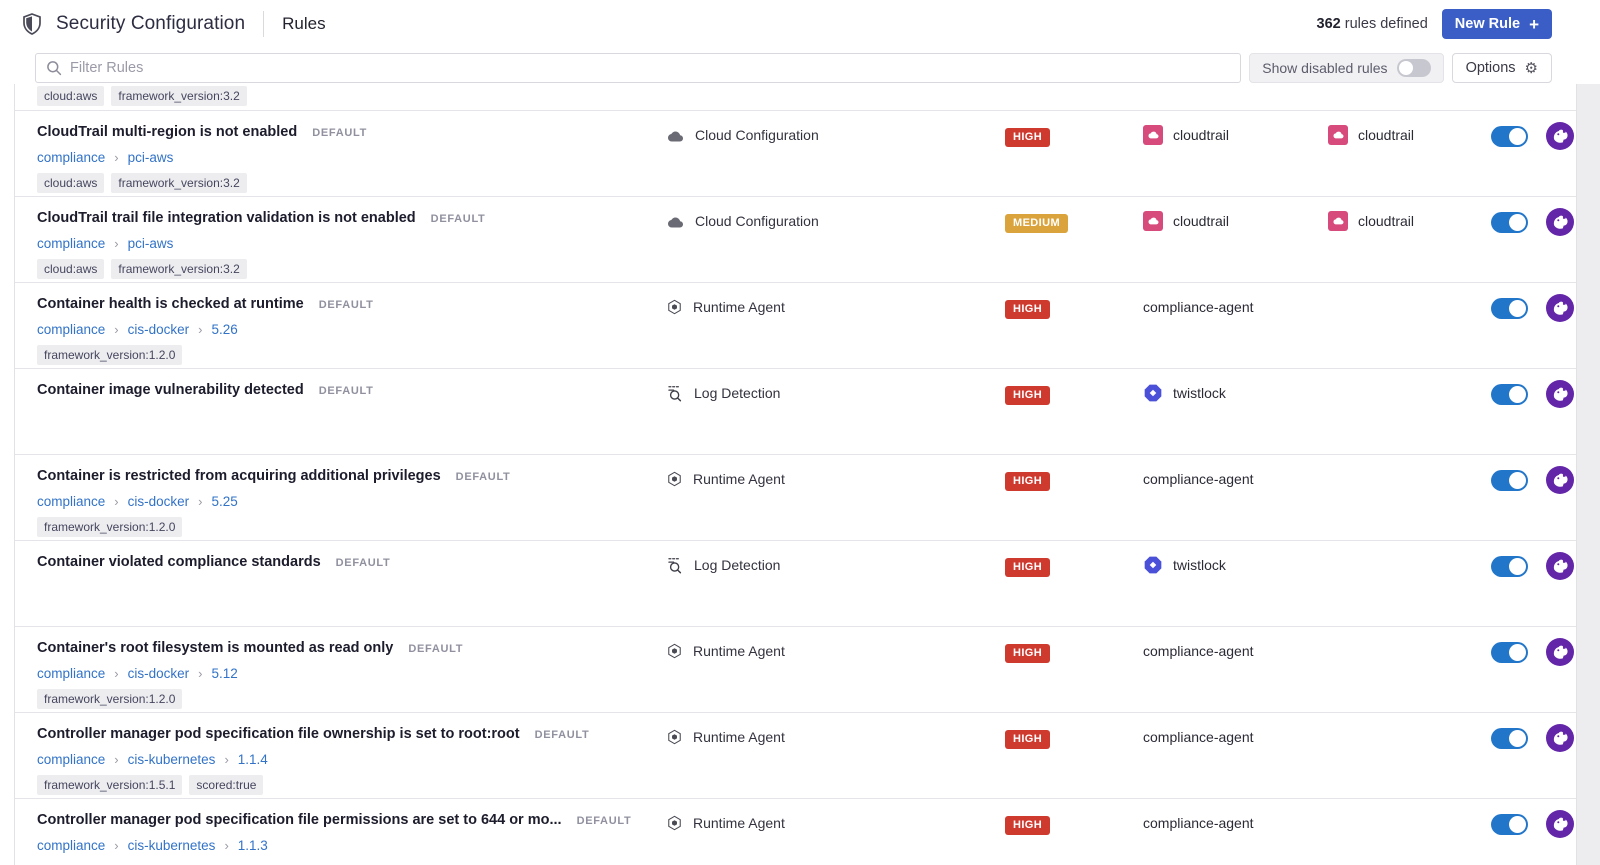  I want to click on tag: scored:true, so click(226, 785).